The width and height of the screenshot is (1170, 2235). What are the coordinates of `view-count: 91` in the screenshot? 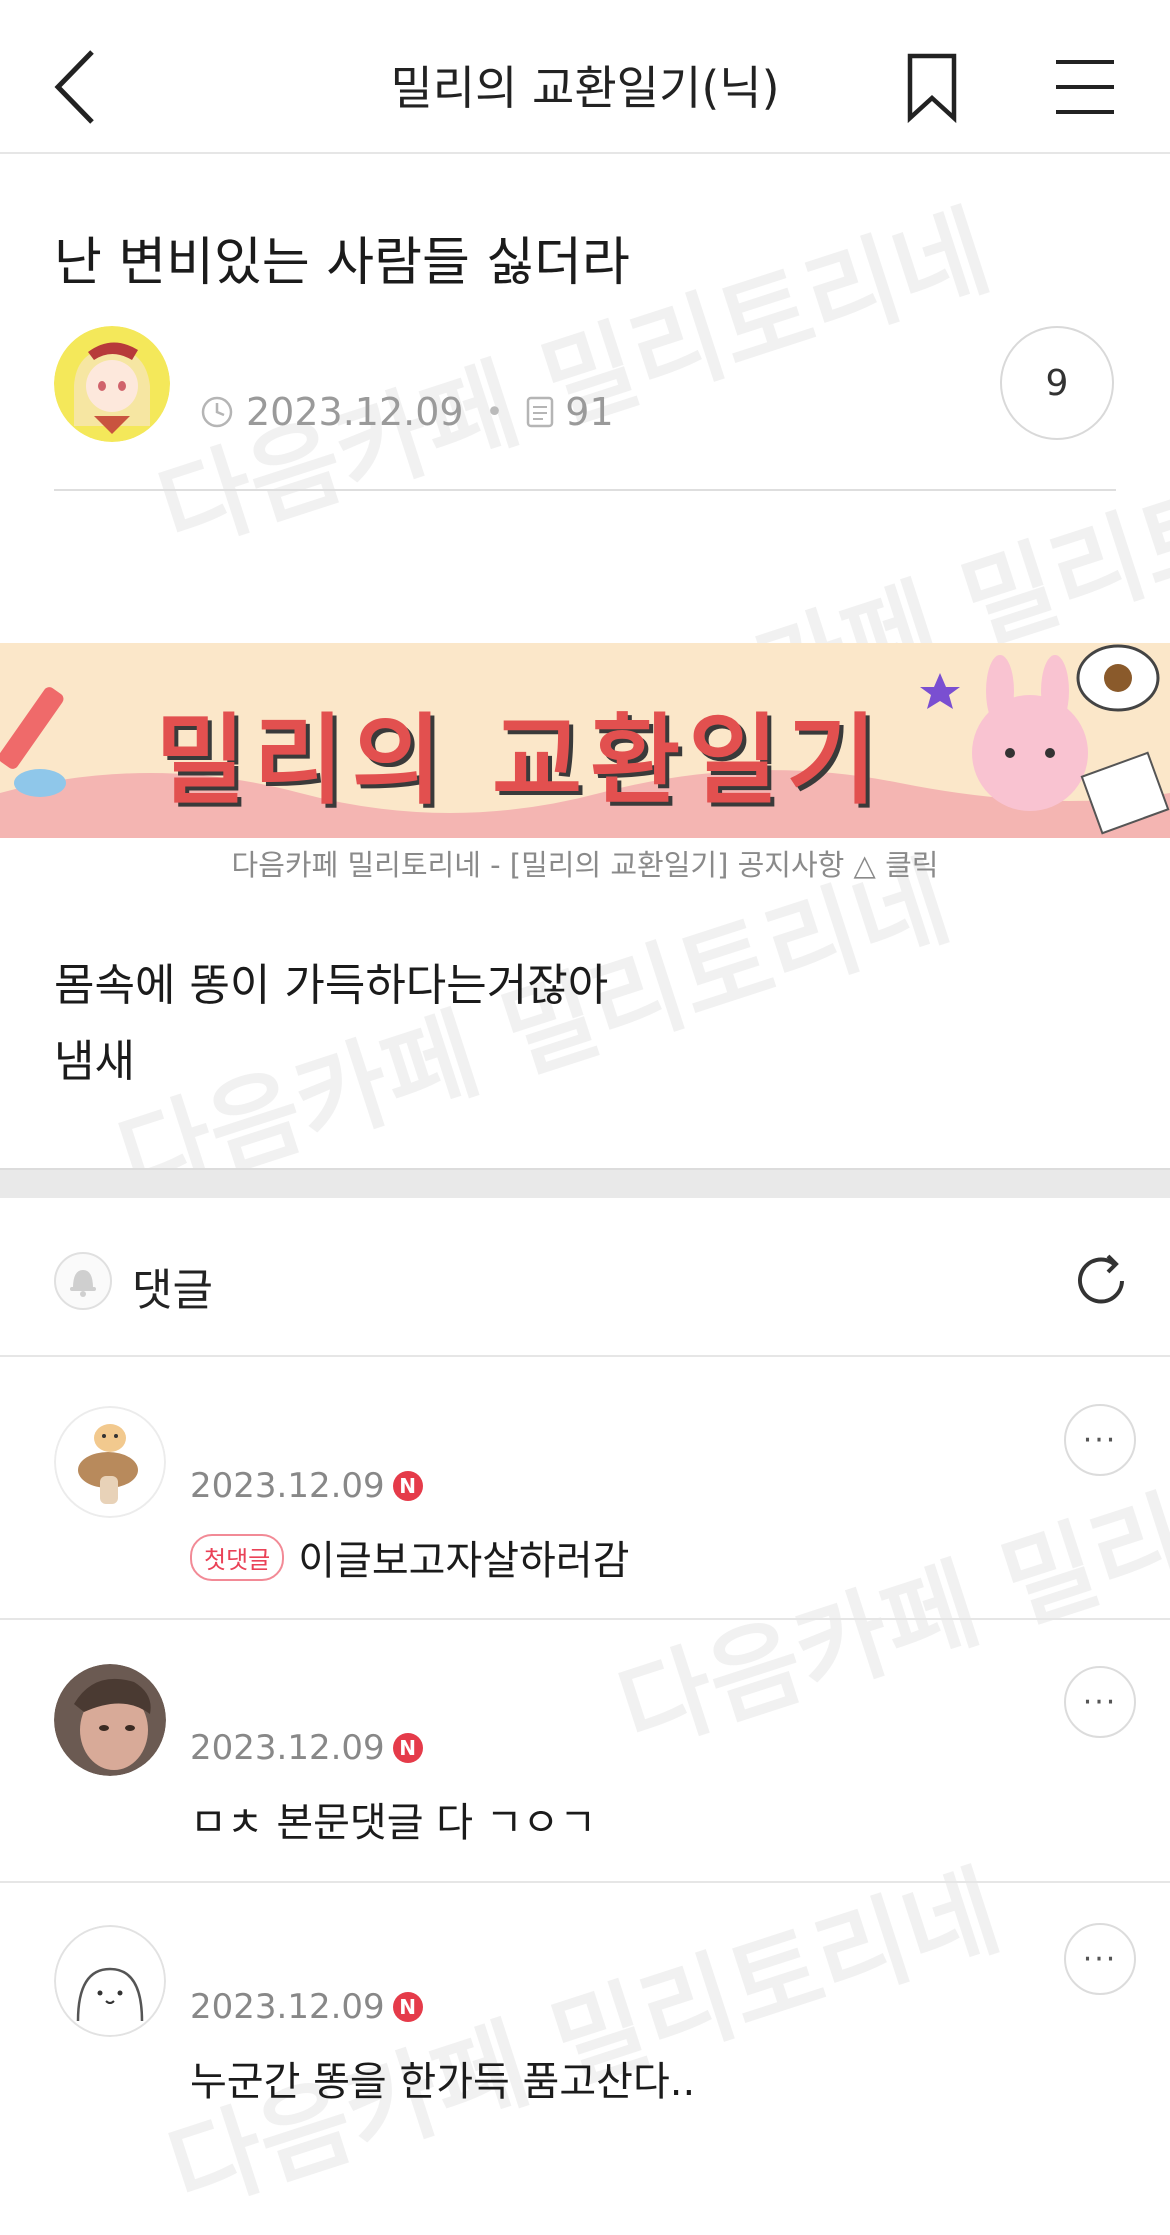 It's located at (589, 412).